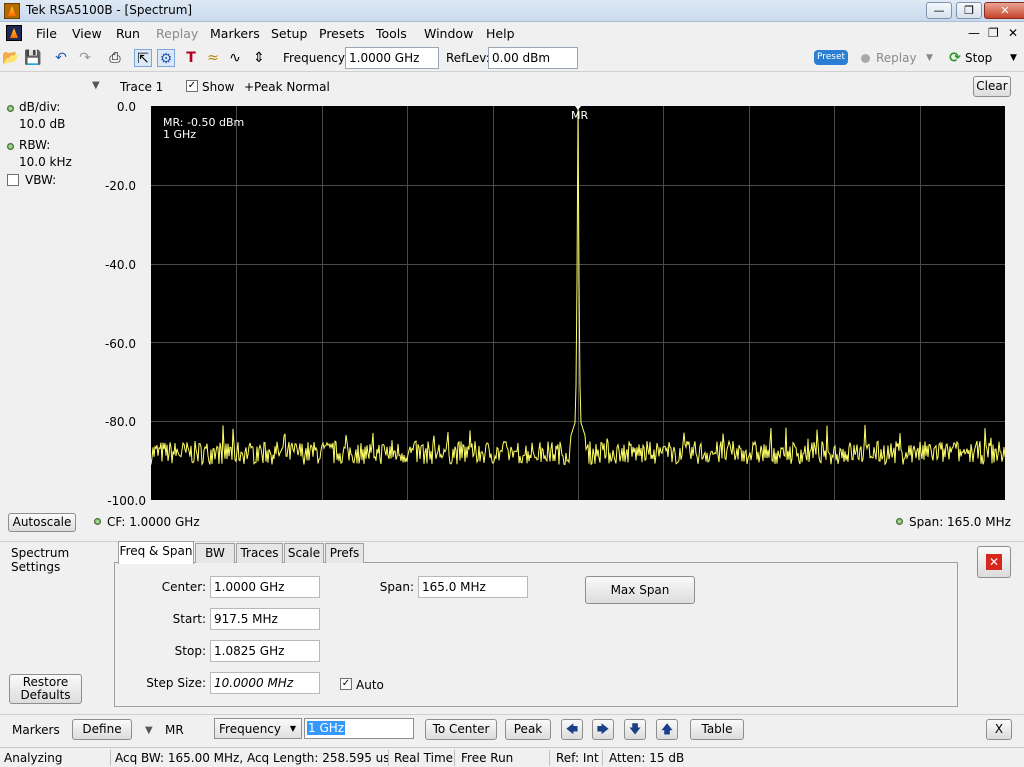 This screenshot has height=767, width=1024. What do you see at coordinates (1013, 33) in the screenshot?
I see `mdi-close-icon: ✕` at bounding box center [1013, 33].